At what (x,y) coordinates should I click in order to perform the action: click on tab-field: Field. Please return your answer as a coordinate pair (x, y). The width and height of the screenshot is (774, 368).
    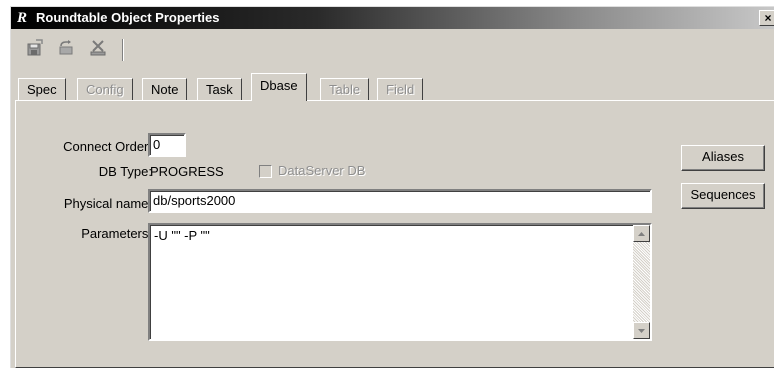
    Looking at the image, I should click on (400, 89).